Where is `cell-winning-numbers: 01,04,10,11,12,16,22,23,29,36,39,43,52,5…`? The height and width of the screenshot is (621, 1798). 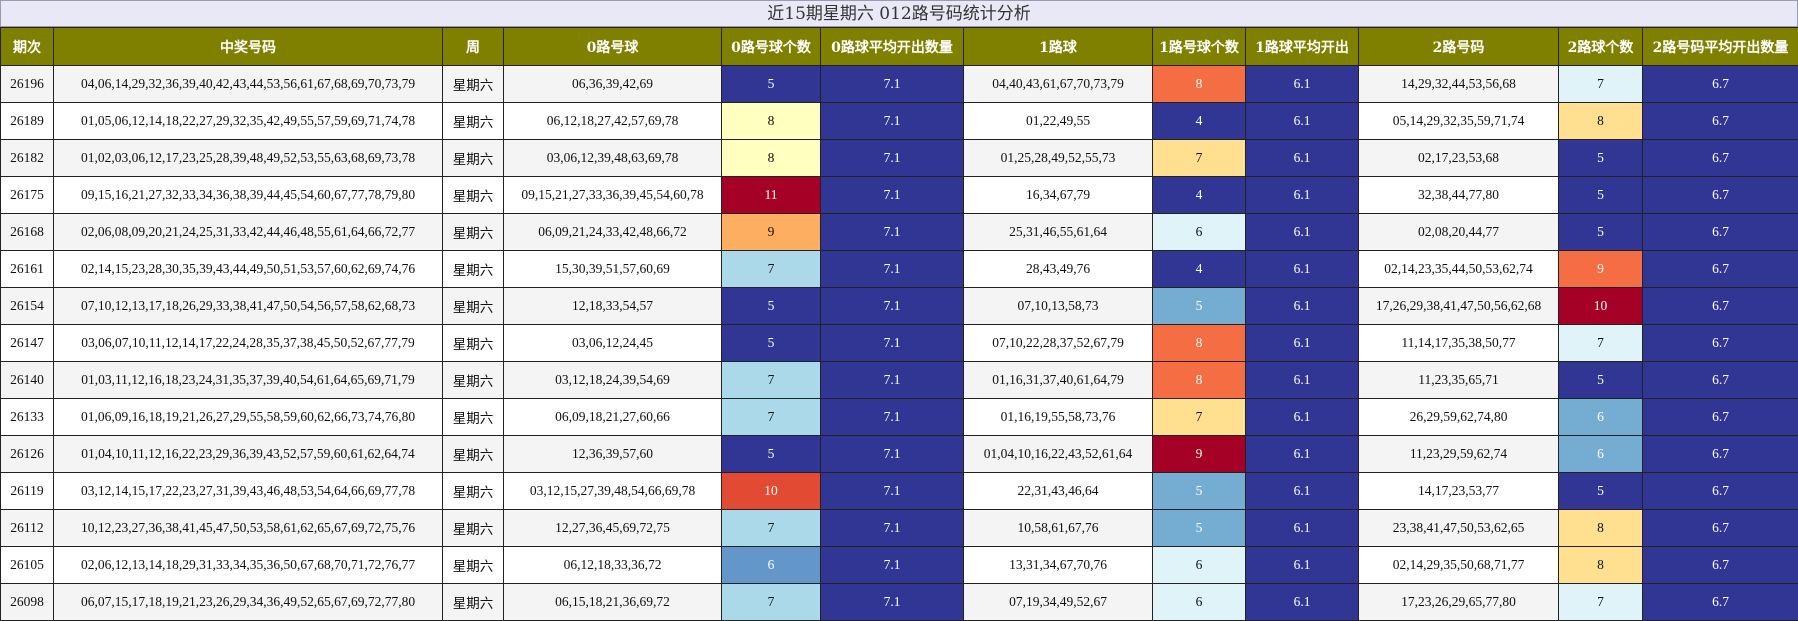
cell-winning-numbers: 01,04,10,11,12,16,22,23,29,36,39,43,52,5… is located at coordinates (248, 454).